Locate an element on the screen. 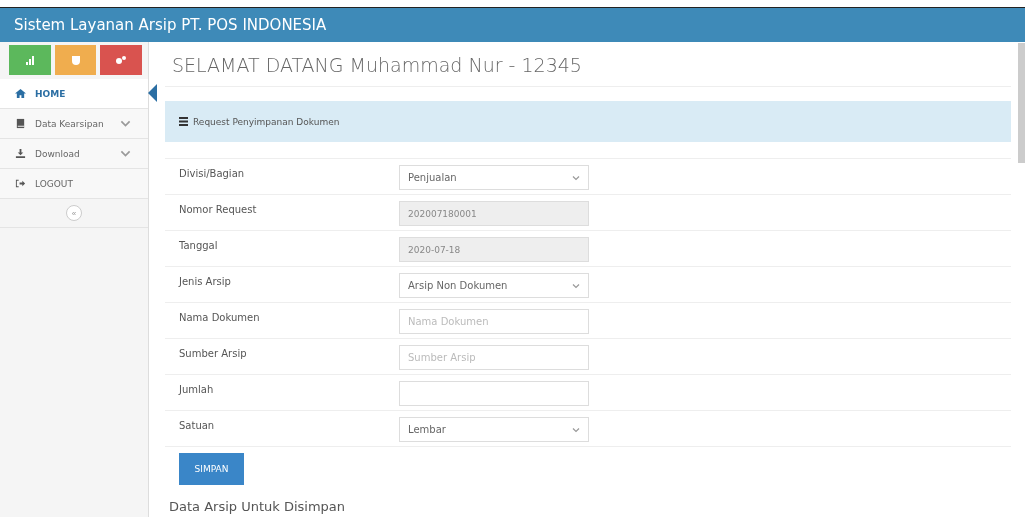  page-title: SELAMAT DATANG Muhammad Nur - 12345 is located at coordinates (588, 64).